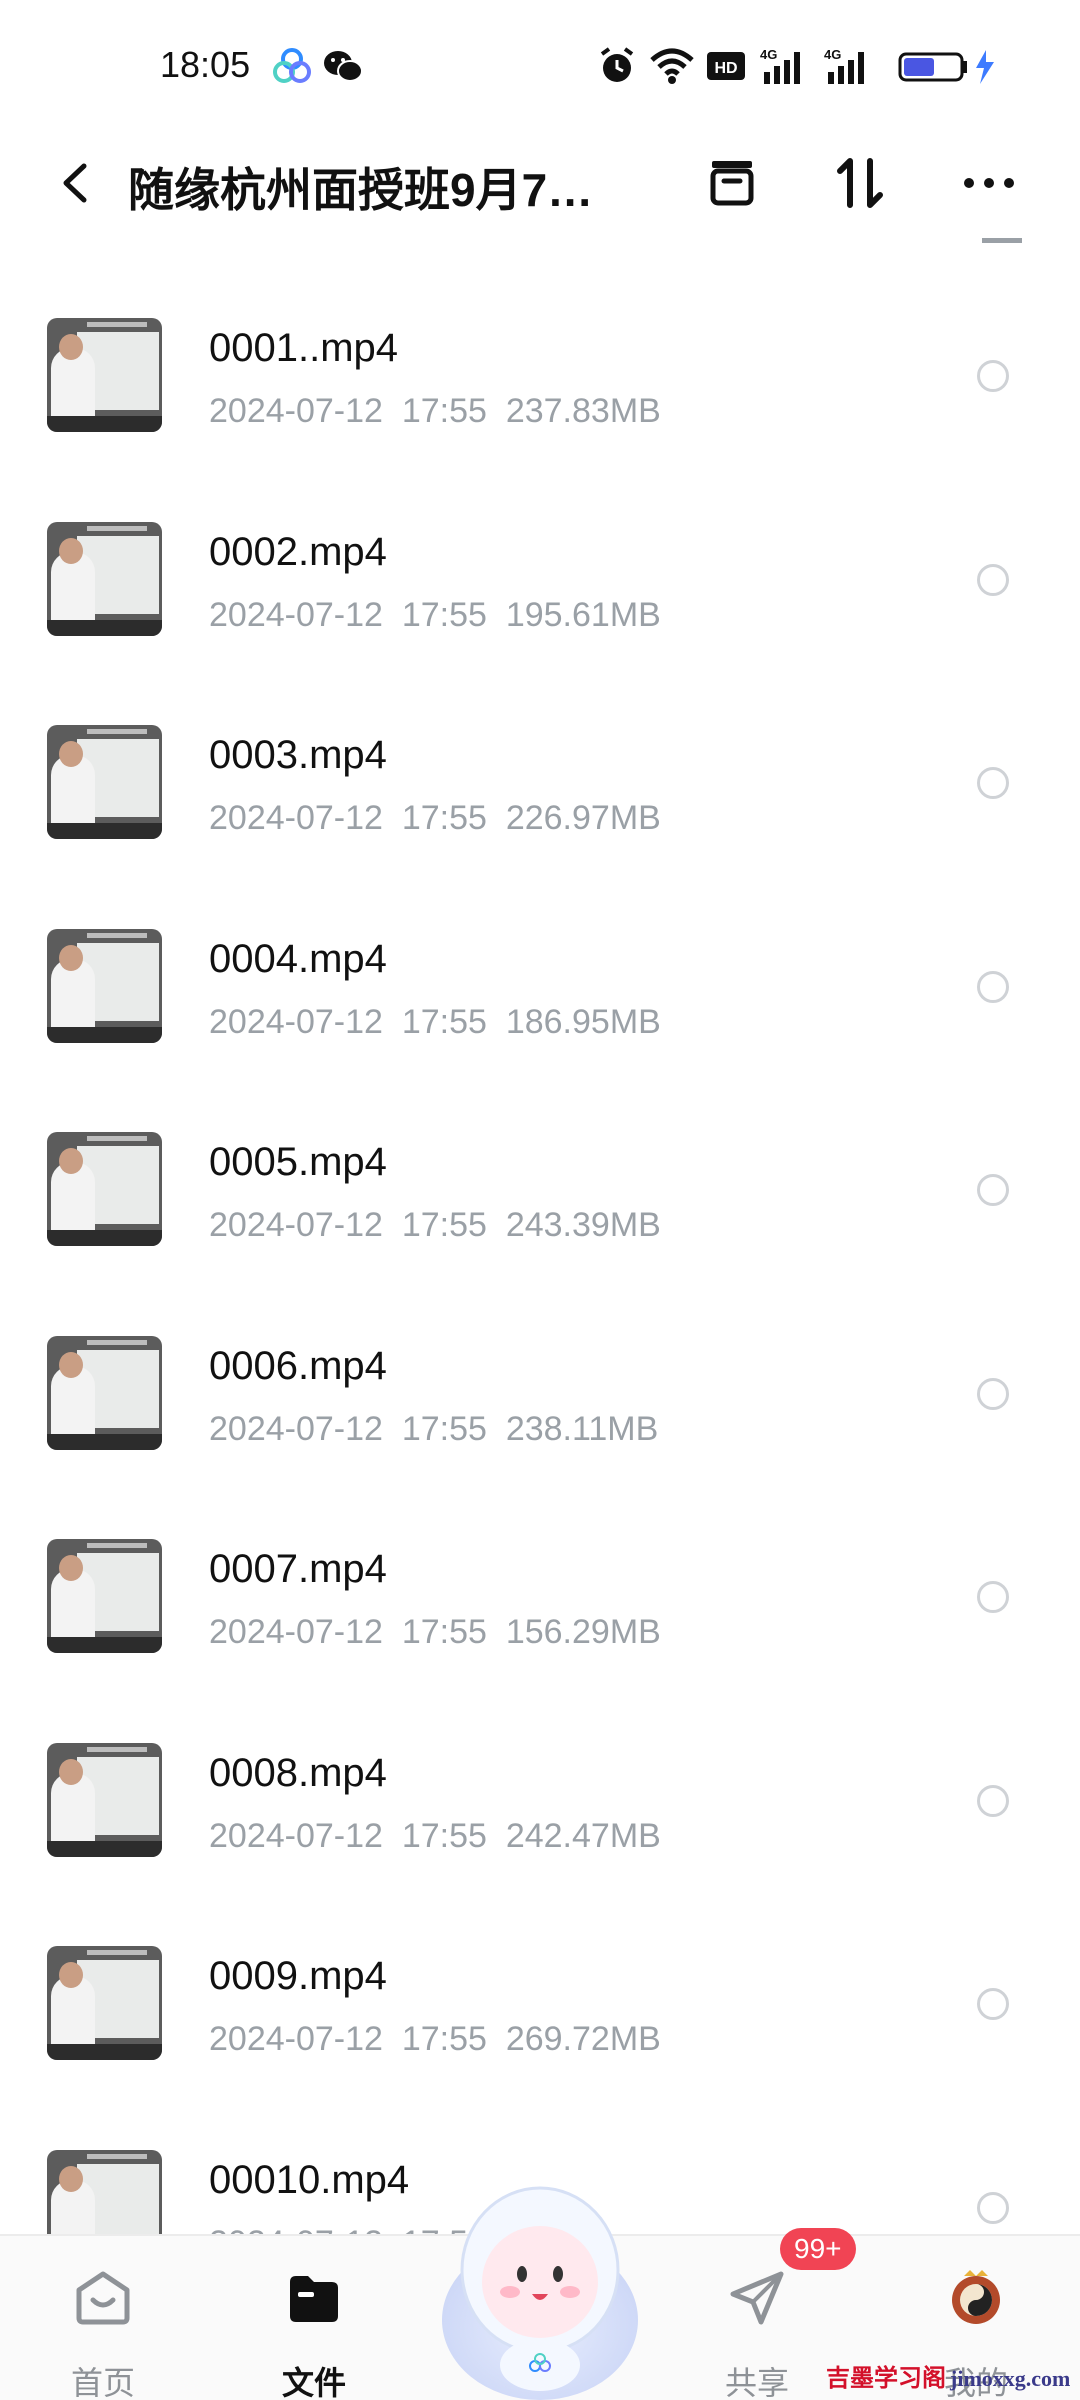 The image size is (1080, 2400). Describe the element at coordinates (756, 2382) in the screenshot. I see `nav-label-share: 共享` at that location.